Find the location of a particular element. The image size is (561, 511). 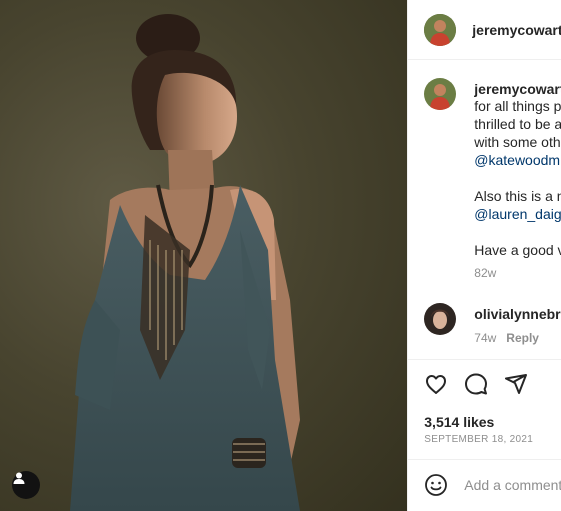

caption-mention: @katewoodm is located at coordinates (517, 160).